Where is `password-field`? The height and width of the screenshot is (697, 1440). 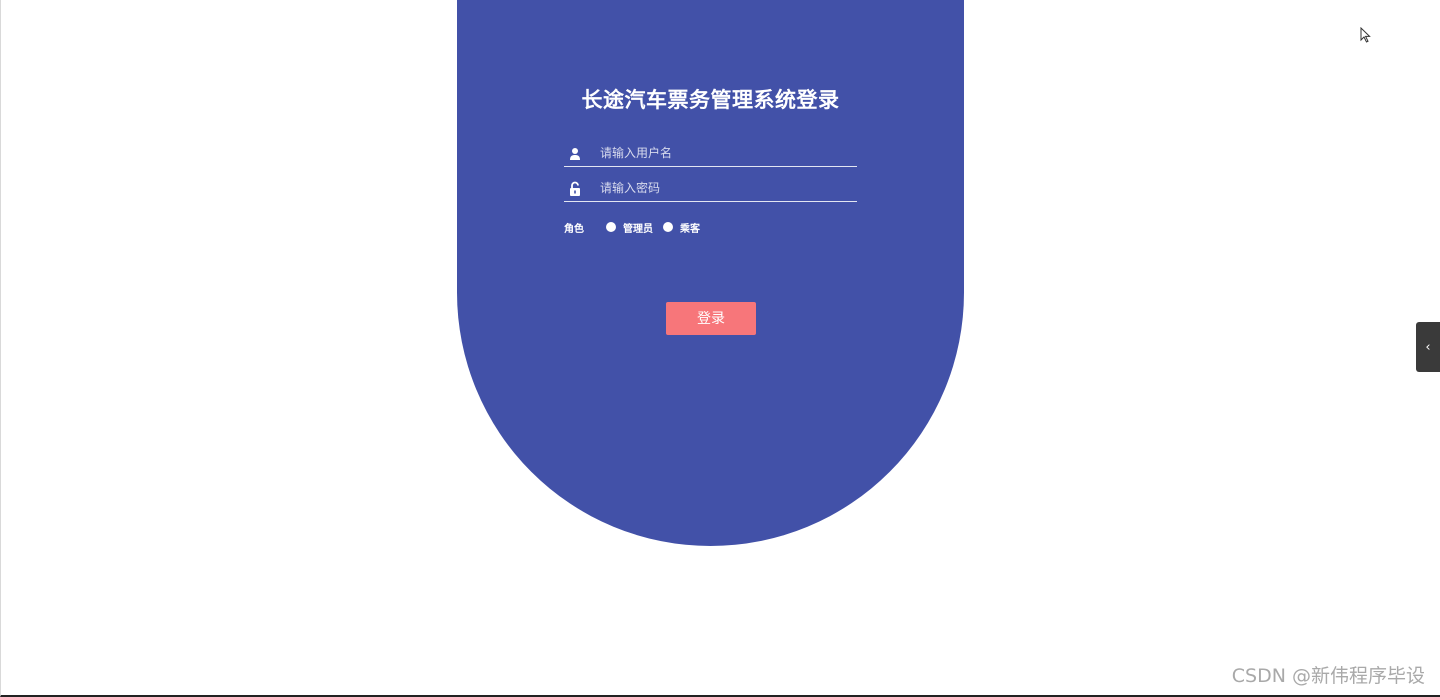
password-field is located at coordinates (710, 189).